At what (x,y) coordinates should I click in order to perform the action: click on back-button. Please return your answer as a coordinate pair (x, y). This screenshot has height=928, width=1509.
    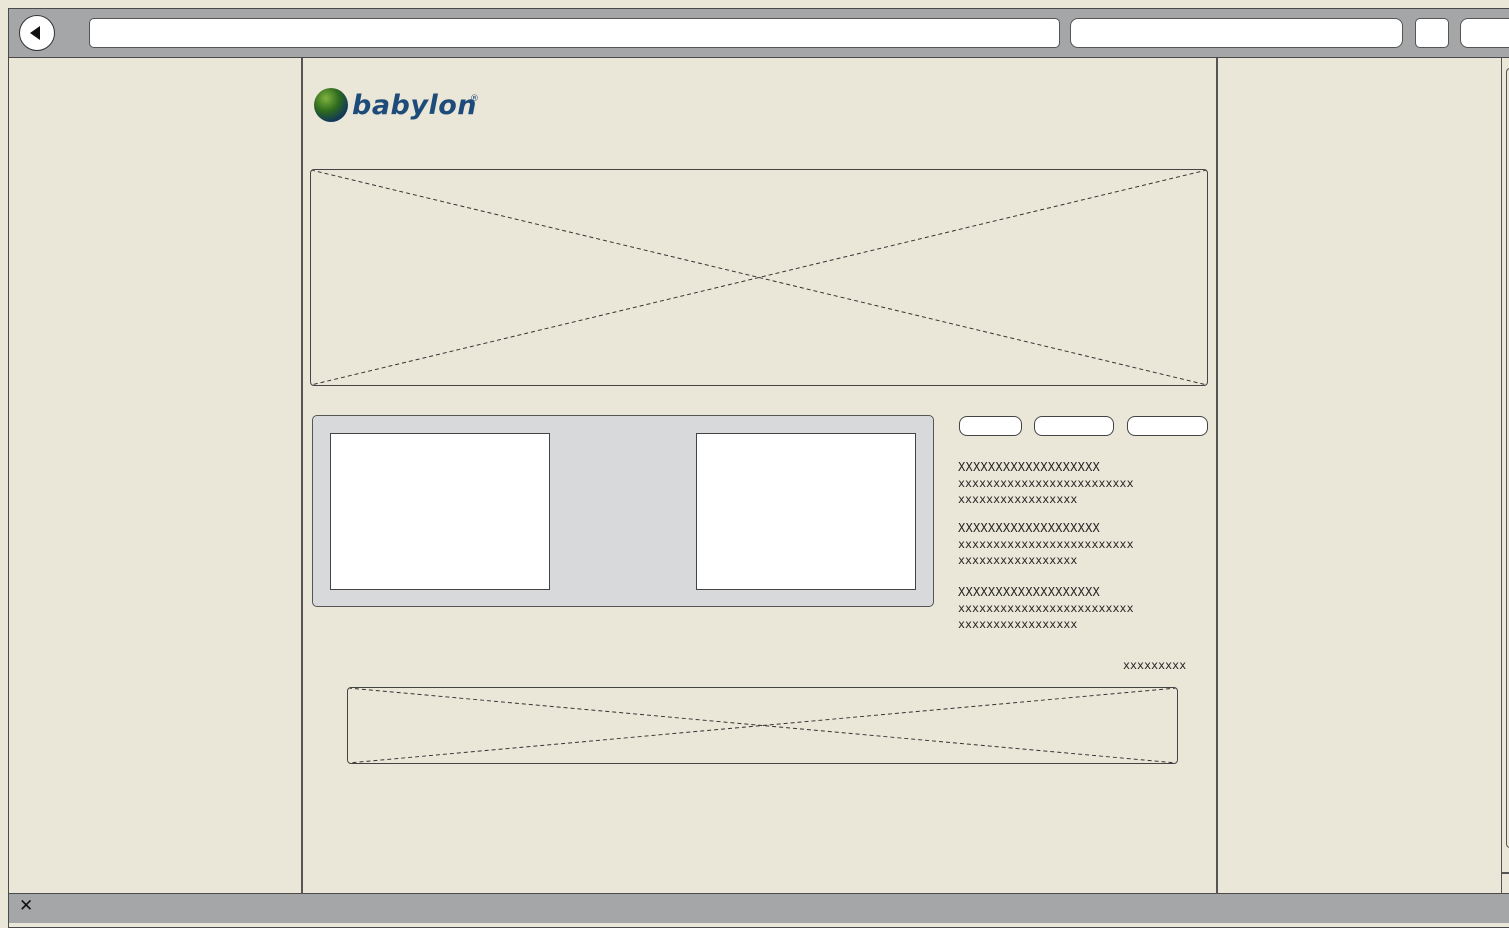
    Looking at the image, I should click on (37, 33).